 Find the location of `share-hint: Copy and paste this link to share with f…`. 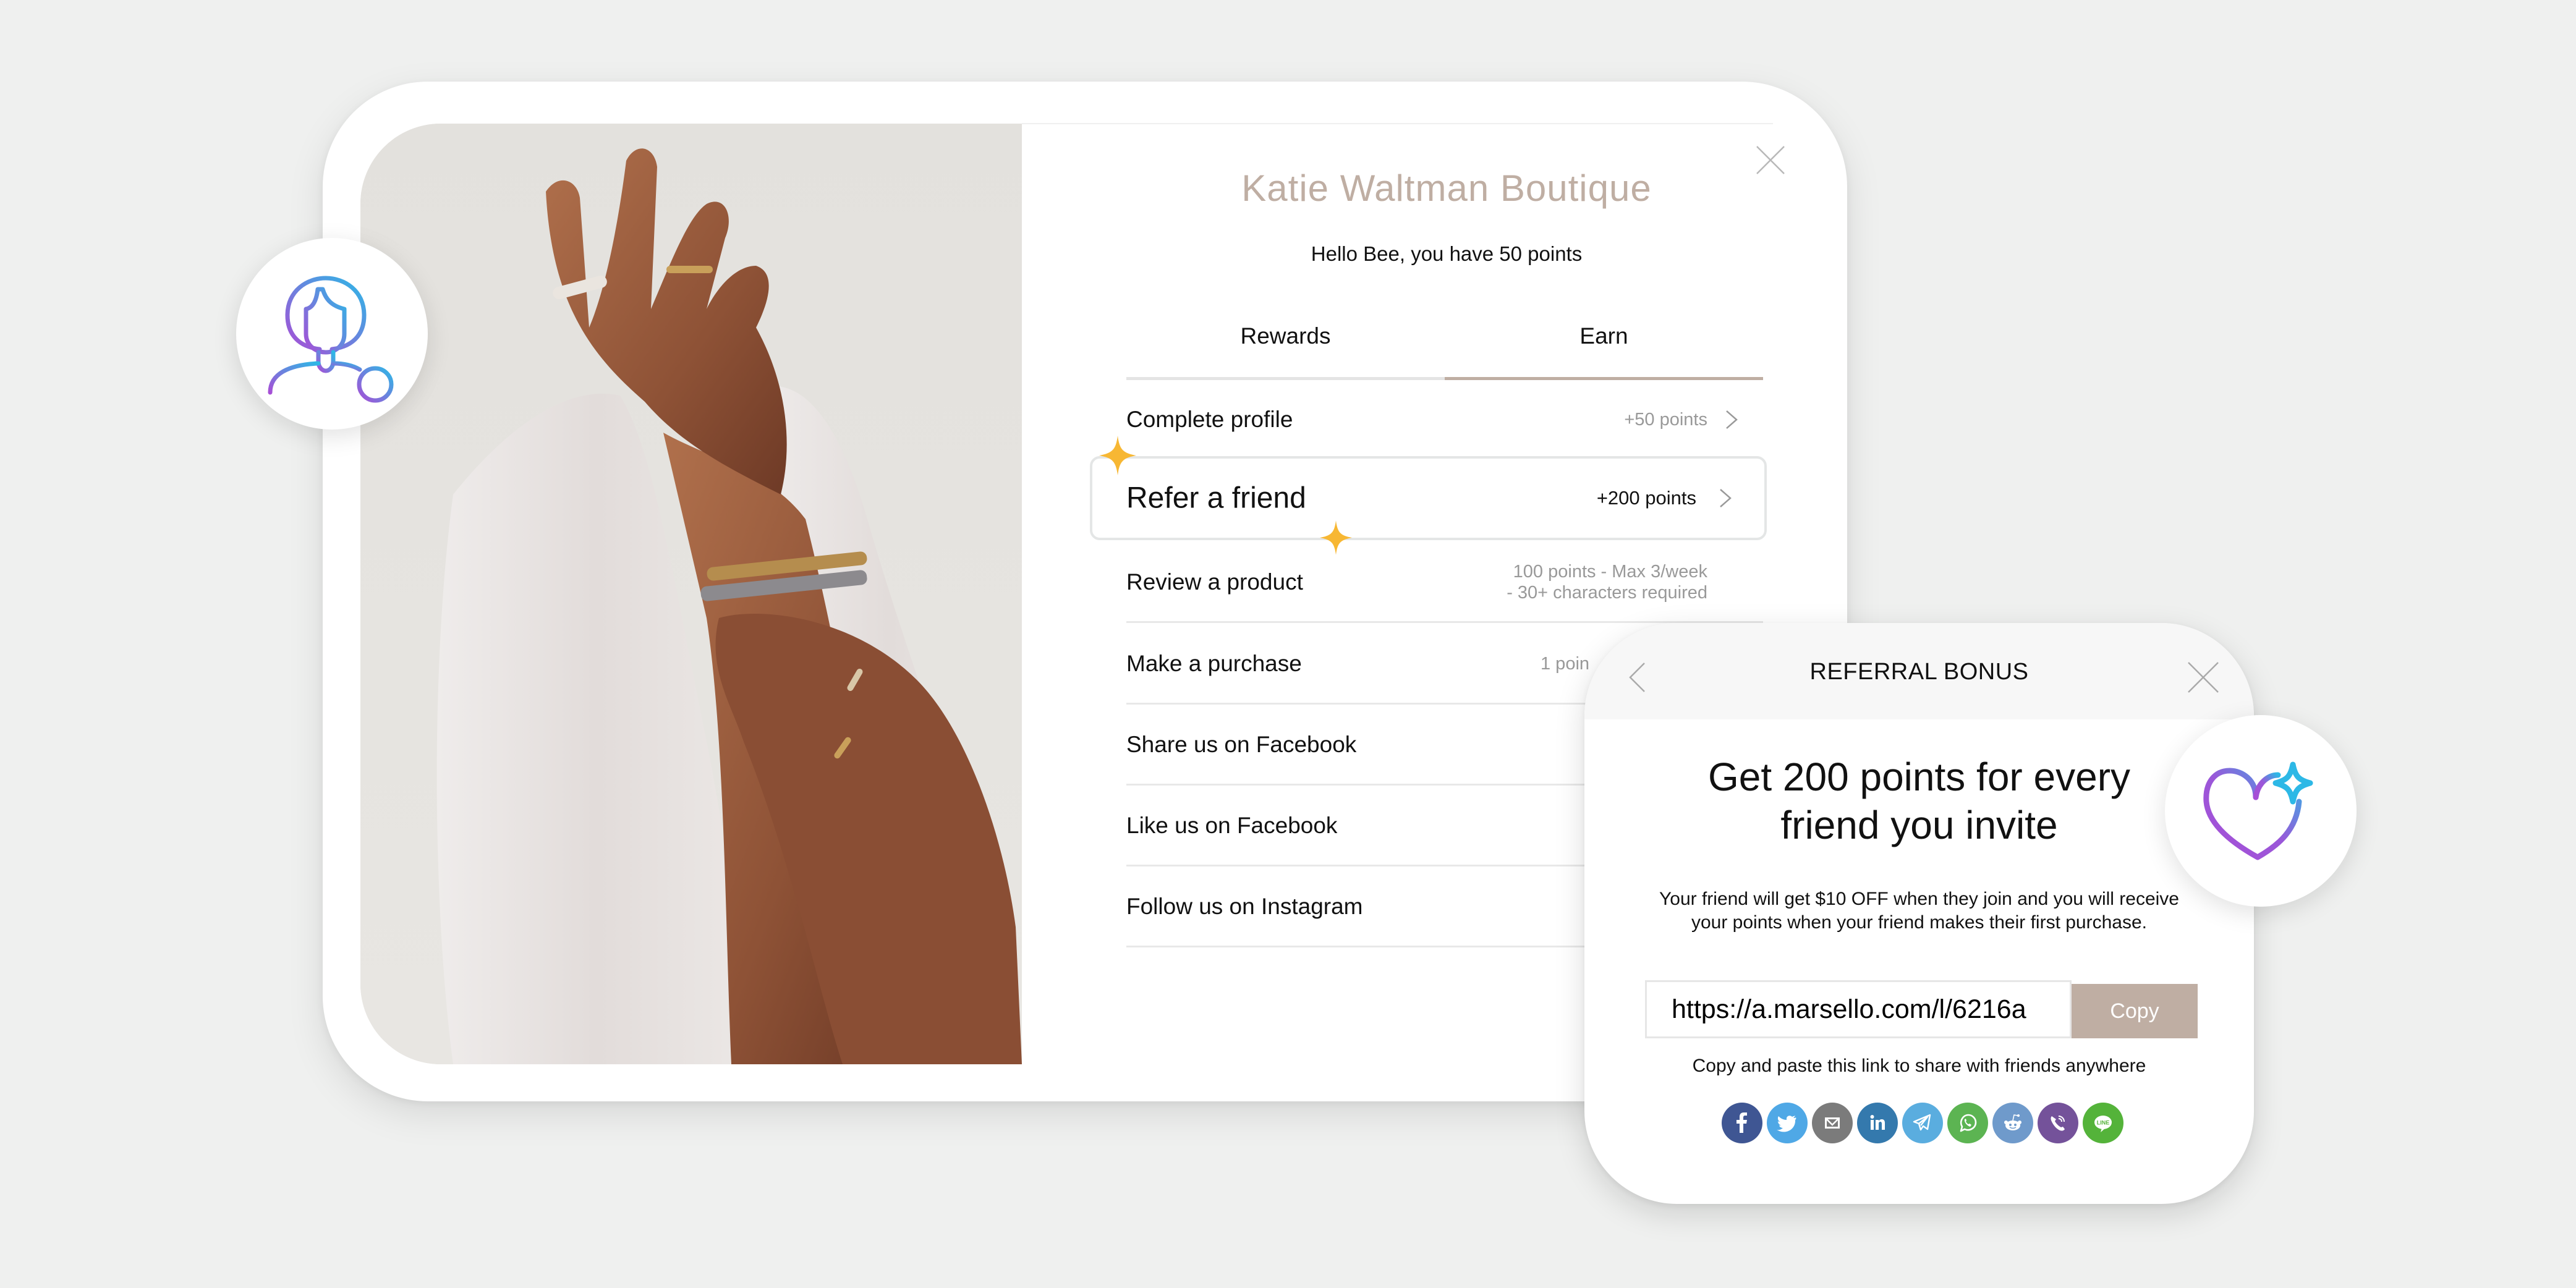

share-hint: Copy and paste this link to share with f… is located at coordinates (1919, 1066).